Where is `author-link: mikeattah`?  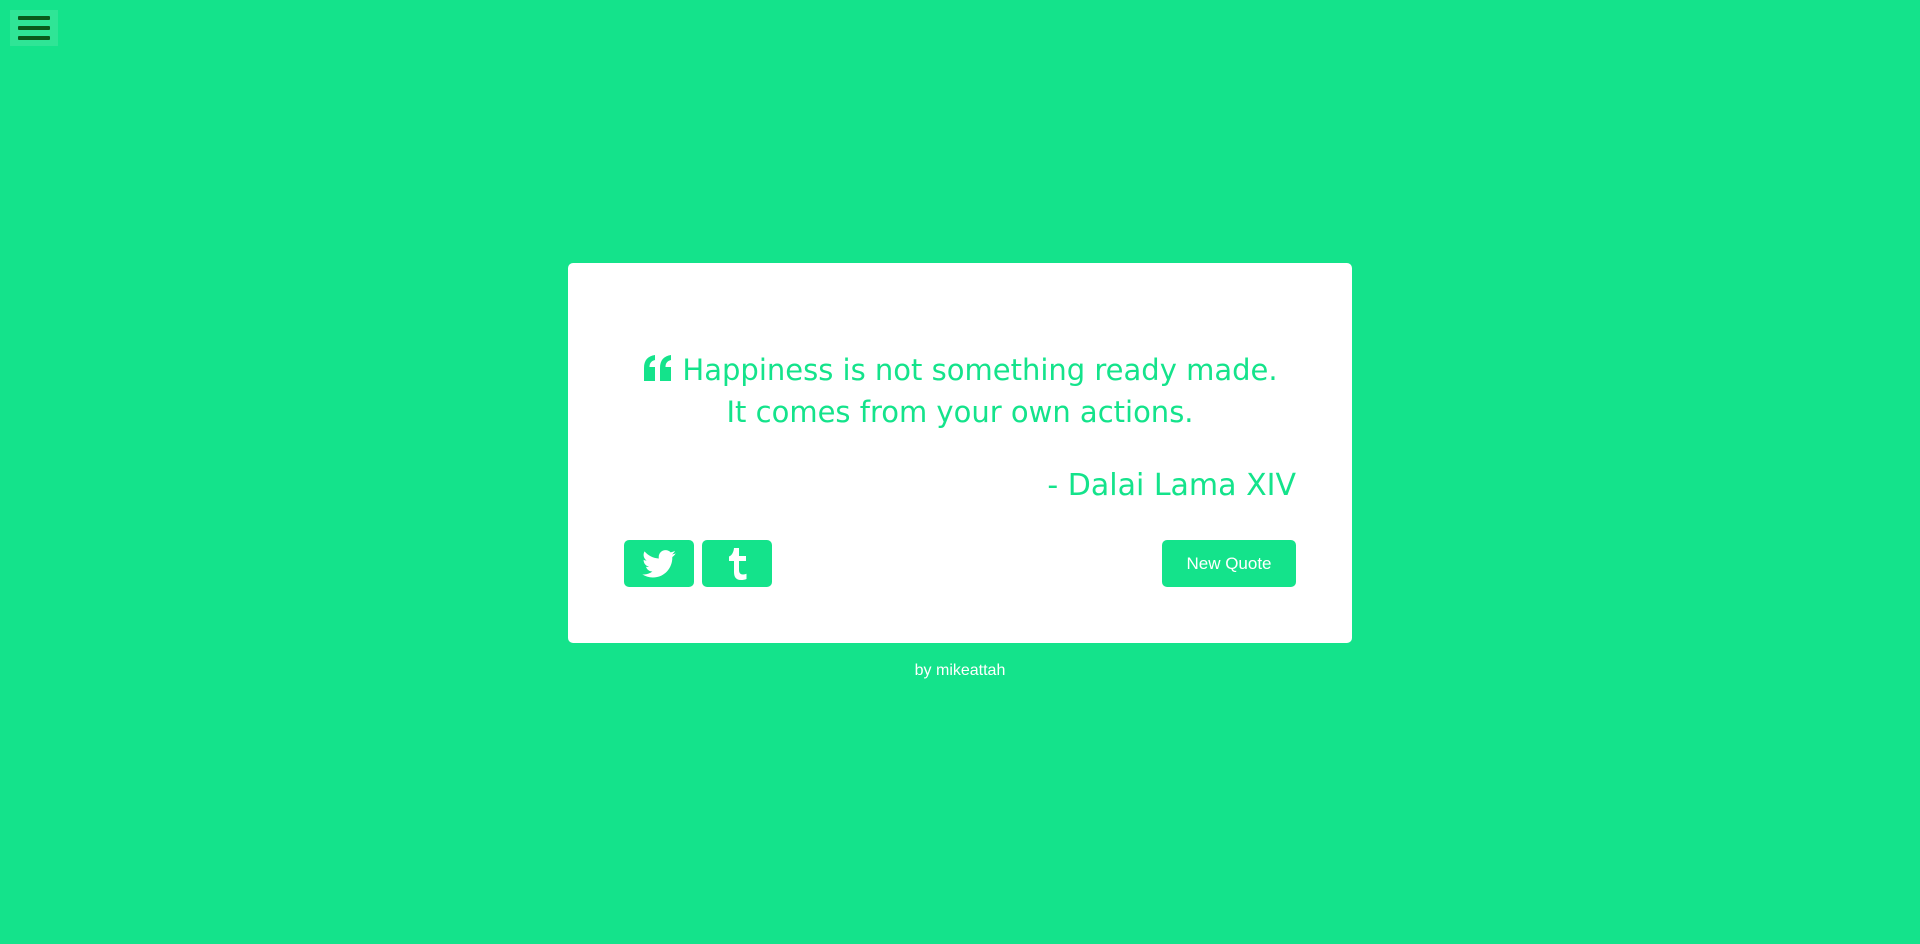
author-link: mikeattah is located at coordinates (970, 670).